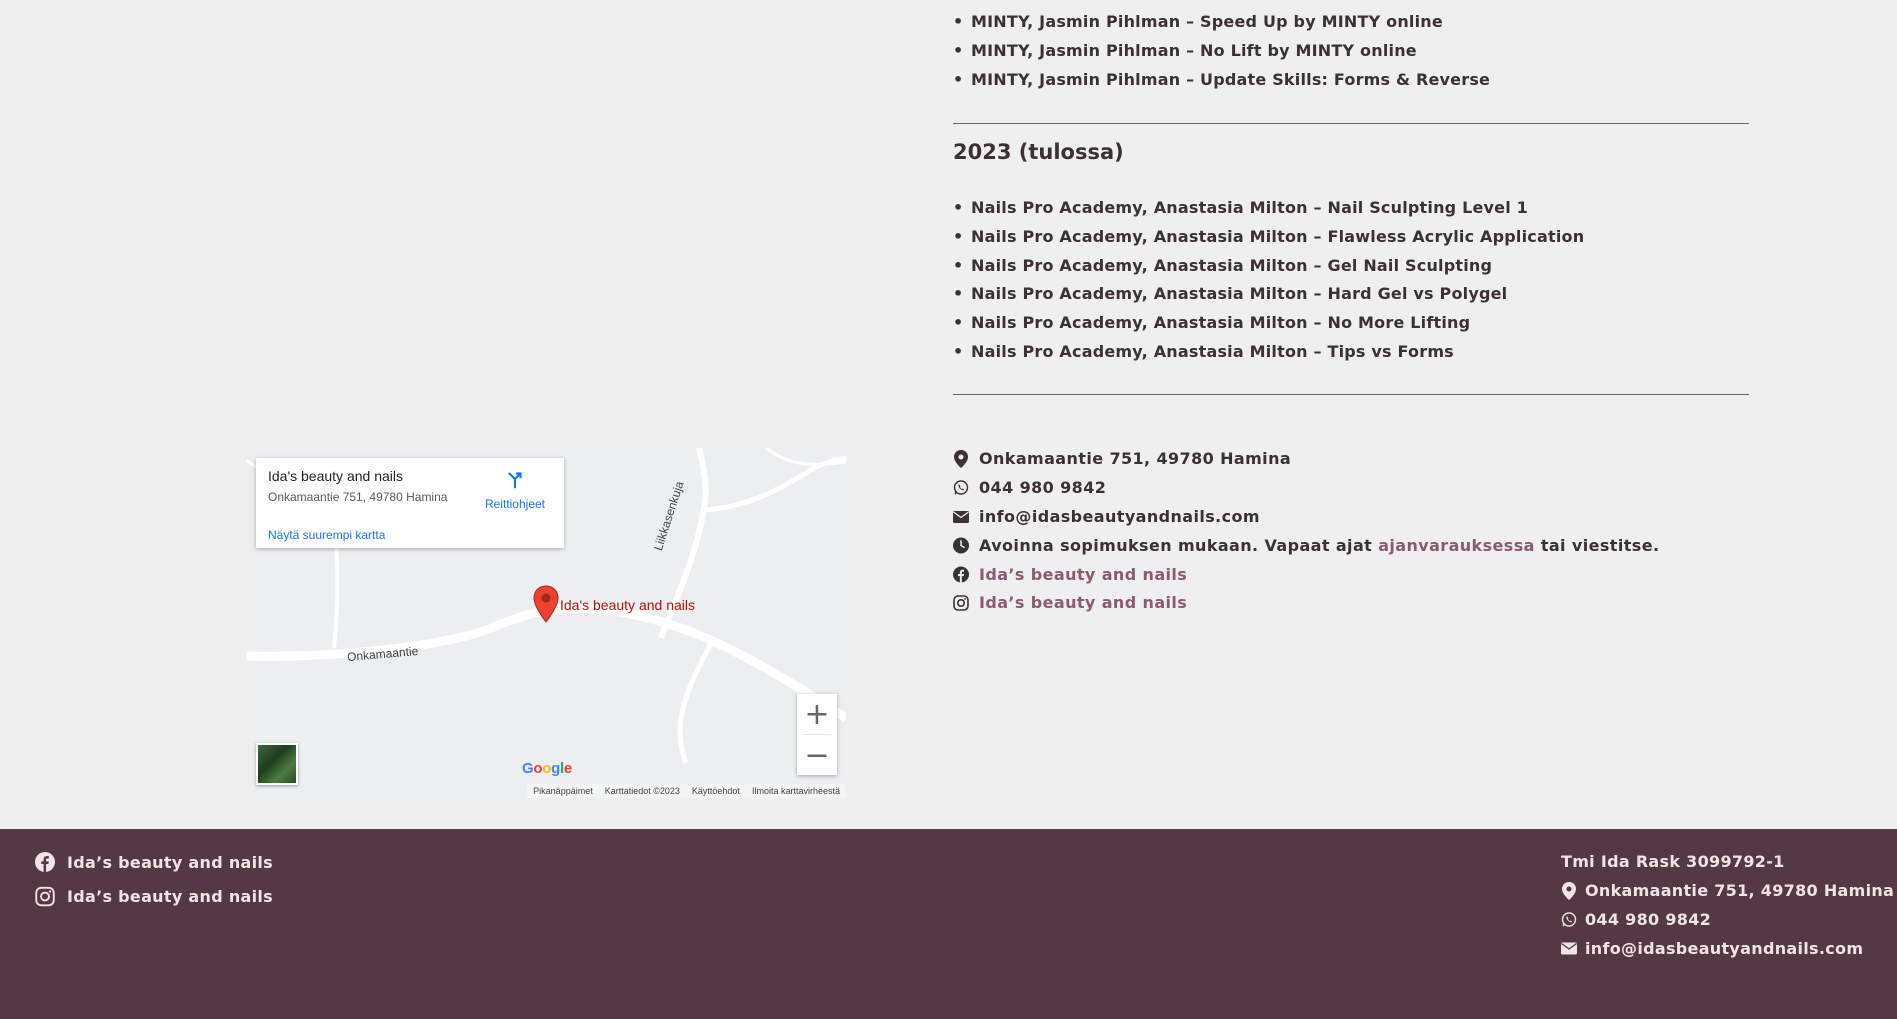 The width and height of the screenshot is (1897, 1019). What do you see at coordinates (1712, 948) in the screenshot?
I see `footer-email: info@idasbeautyandnails.com` at bounding box center [1712, 948].